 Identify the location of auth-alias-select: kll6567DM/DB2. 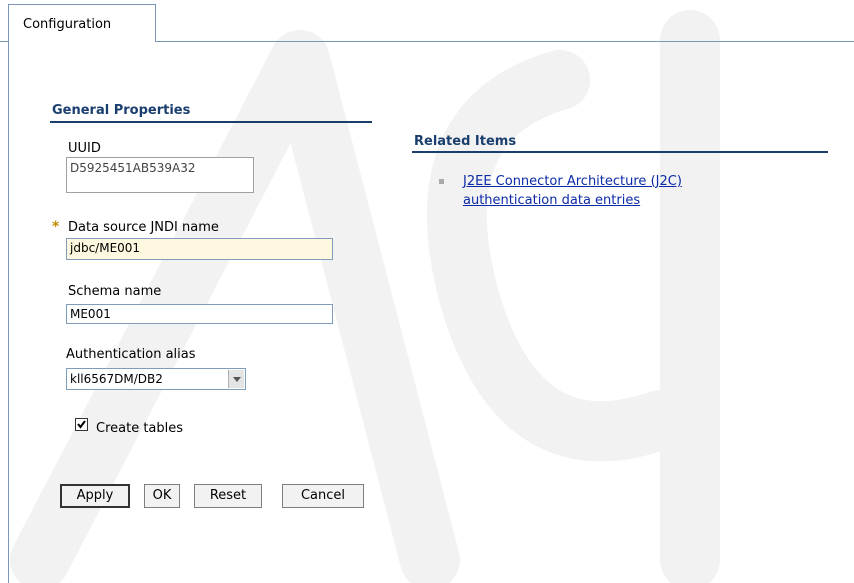
(156, 379).